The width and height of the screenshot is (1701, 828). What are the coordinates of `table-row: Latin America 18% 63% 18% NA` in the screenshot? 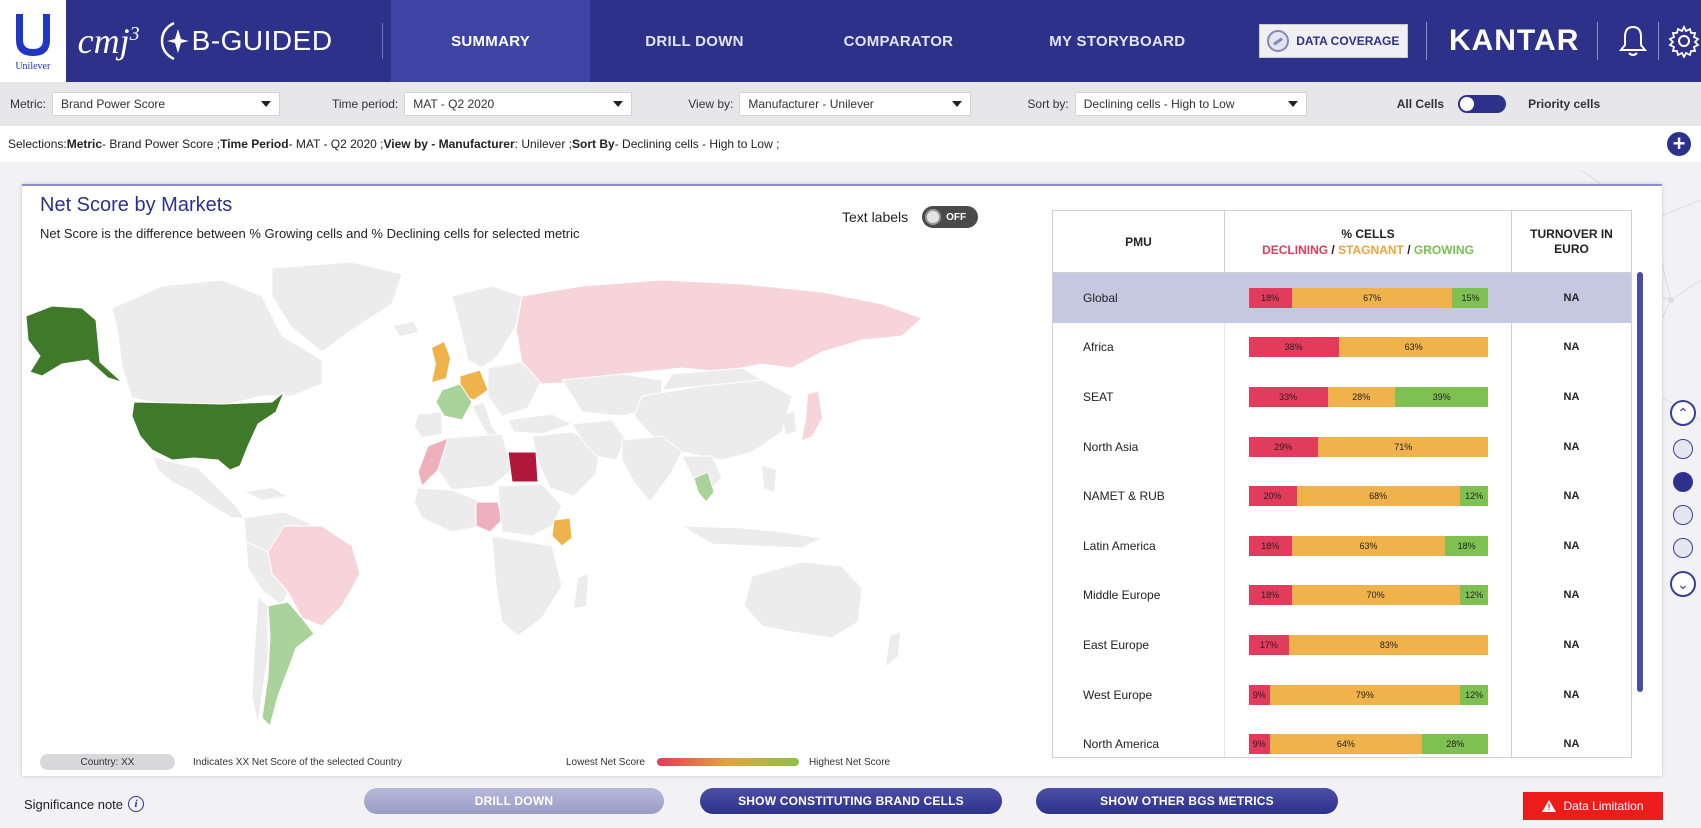 It's located at (1342, 546).